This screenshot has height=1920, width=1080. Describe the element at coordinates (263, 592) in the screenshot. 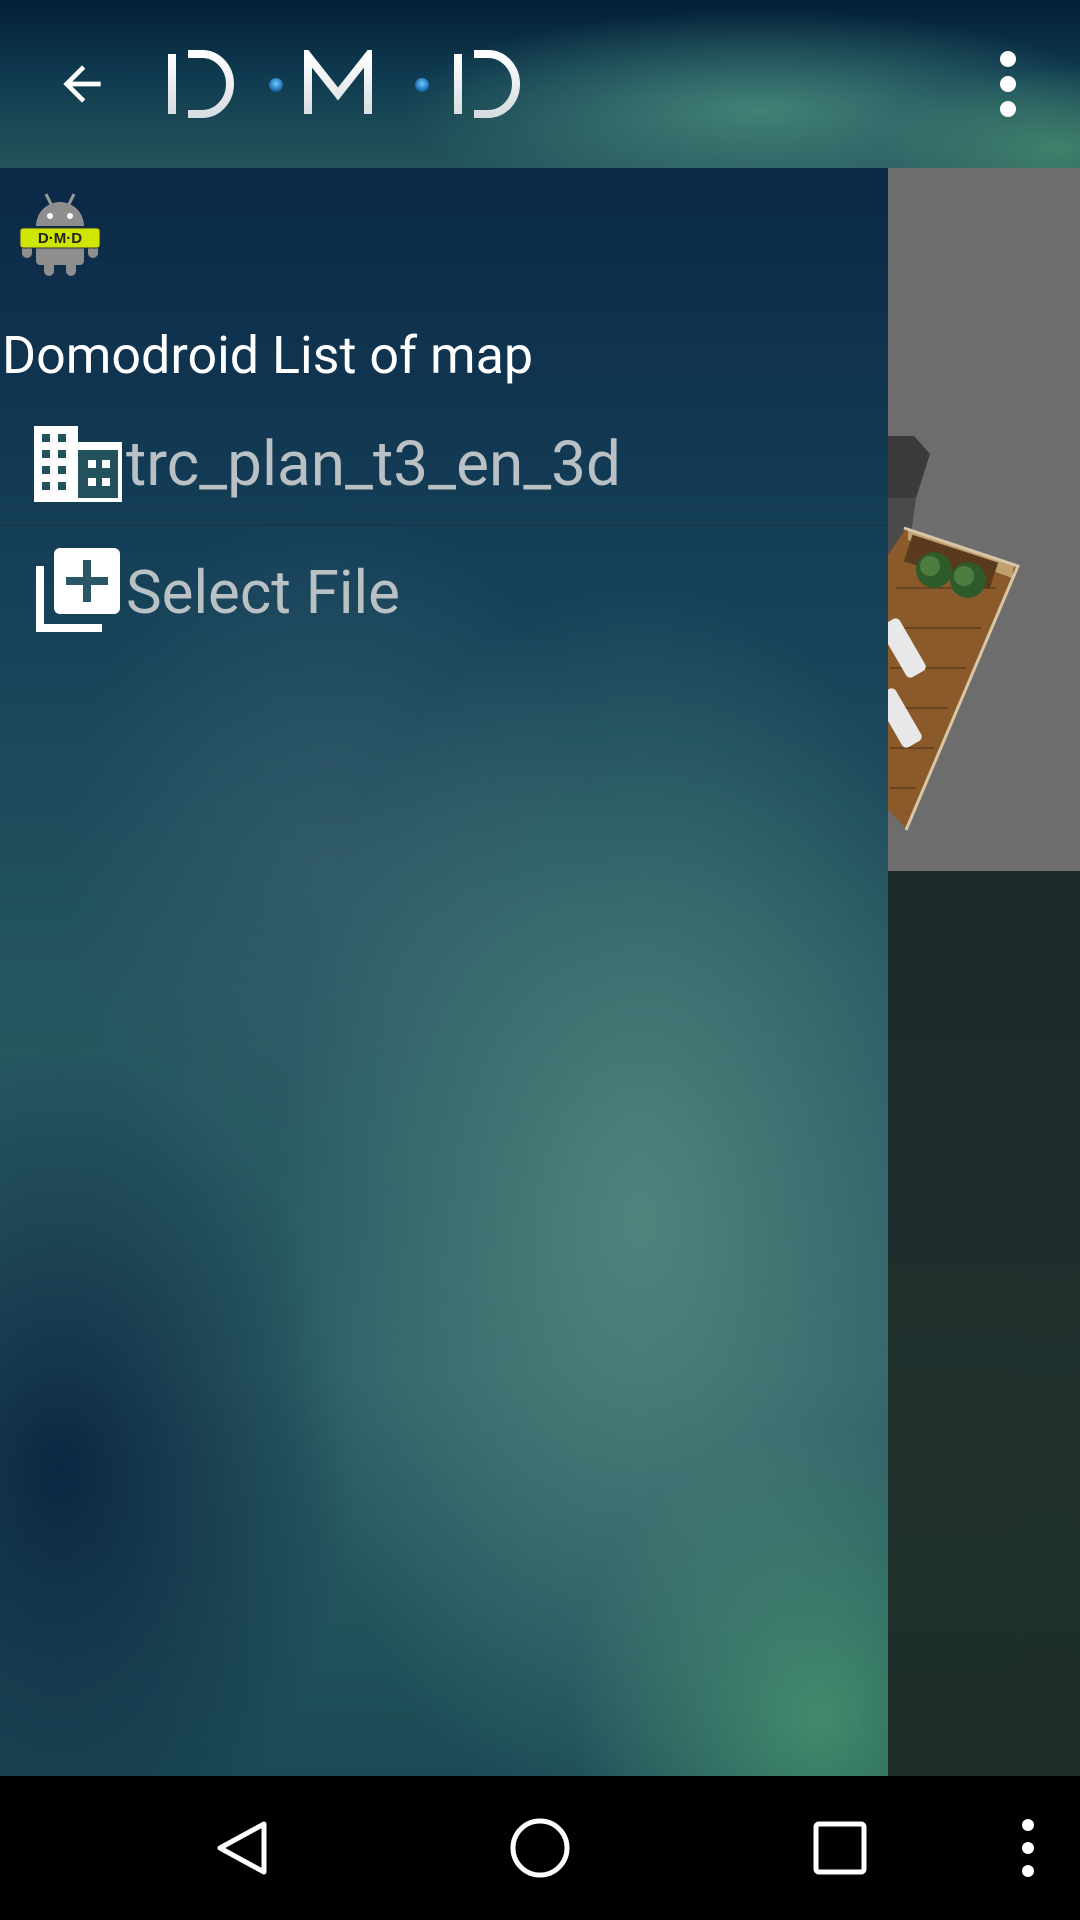

I see `select-file-label: Select File` at that location.